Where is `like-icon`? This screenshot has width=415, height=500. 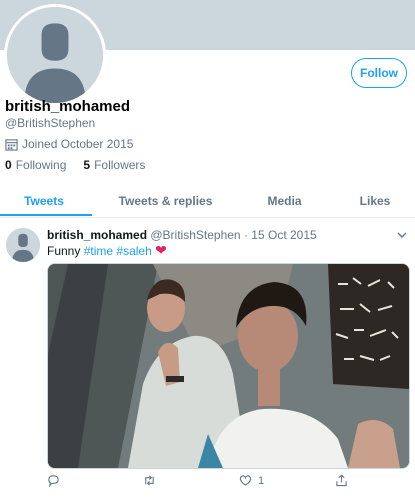 like-icon is located at coordinates (245, 480).